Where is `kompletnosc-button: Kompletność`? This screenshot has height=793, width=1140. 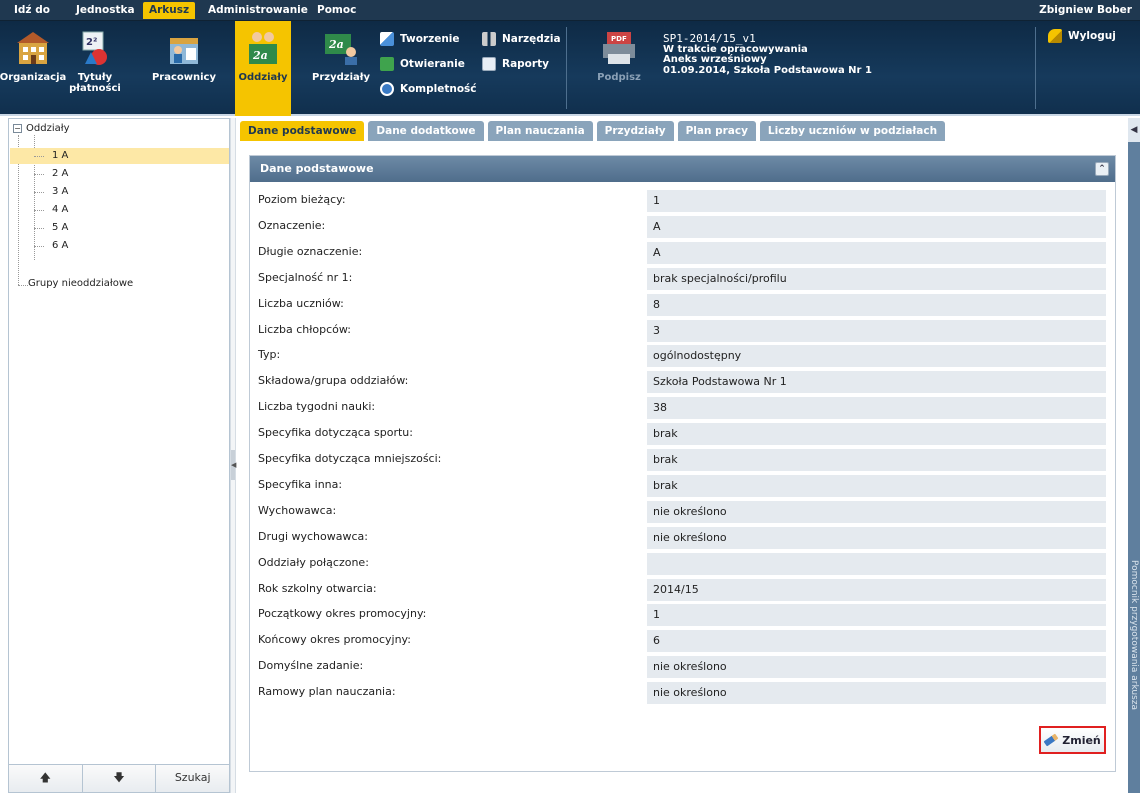 kompletnosc-button: Kompletność is located at coordinates (428, 89).